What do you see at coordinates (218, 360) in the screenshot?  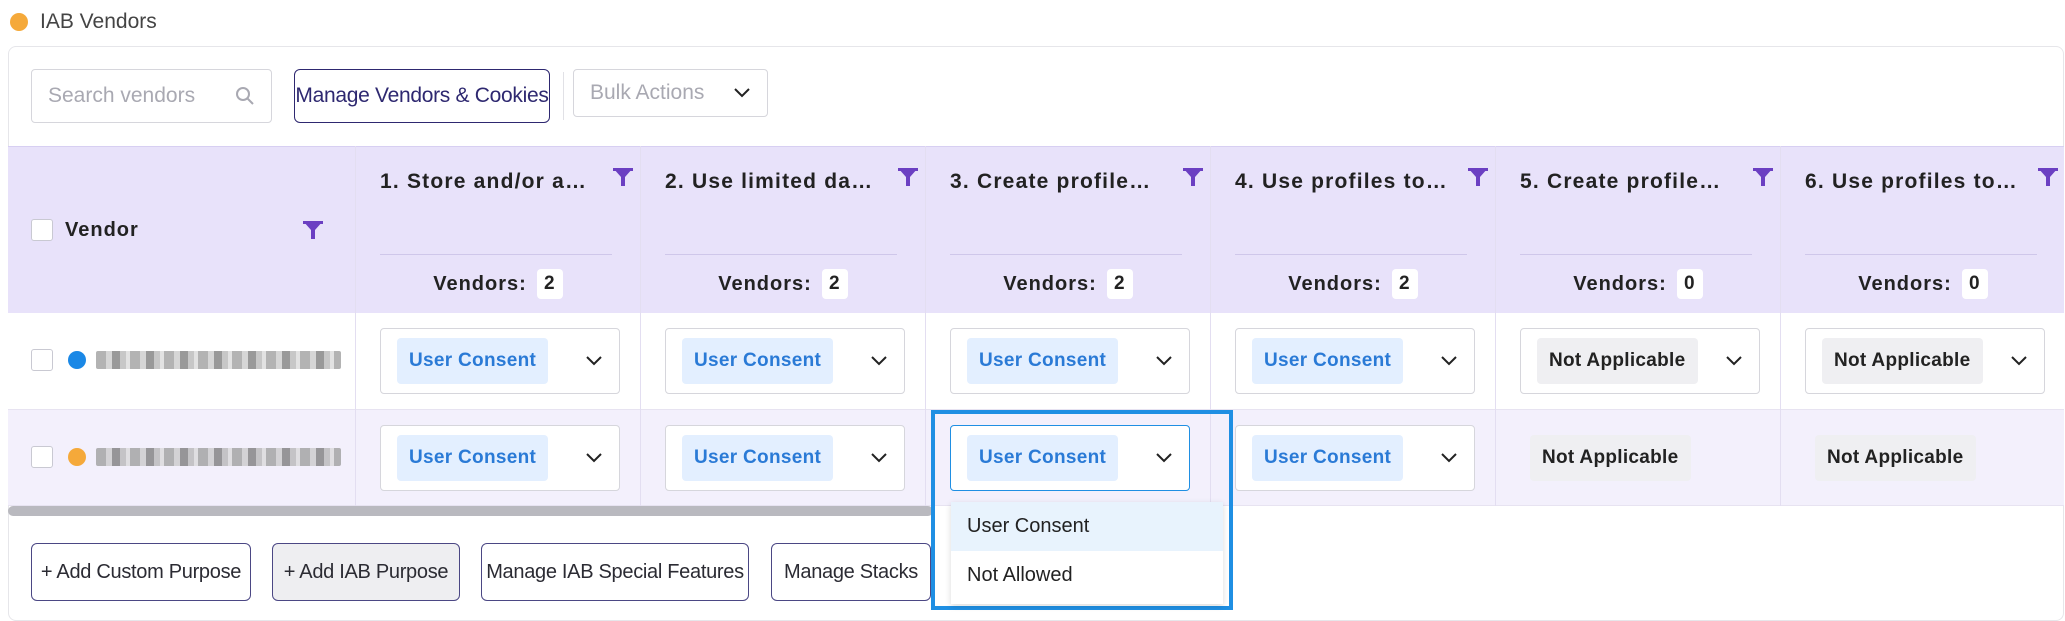 I see `vendor-name-redacted` at bounding box center [218, 360].